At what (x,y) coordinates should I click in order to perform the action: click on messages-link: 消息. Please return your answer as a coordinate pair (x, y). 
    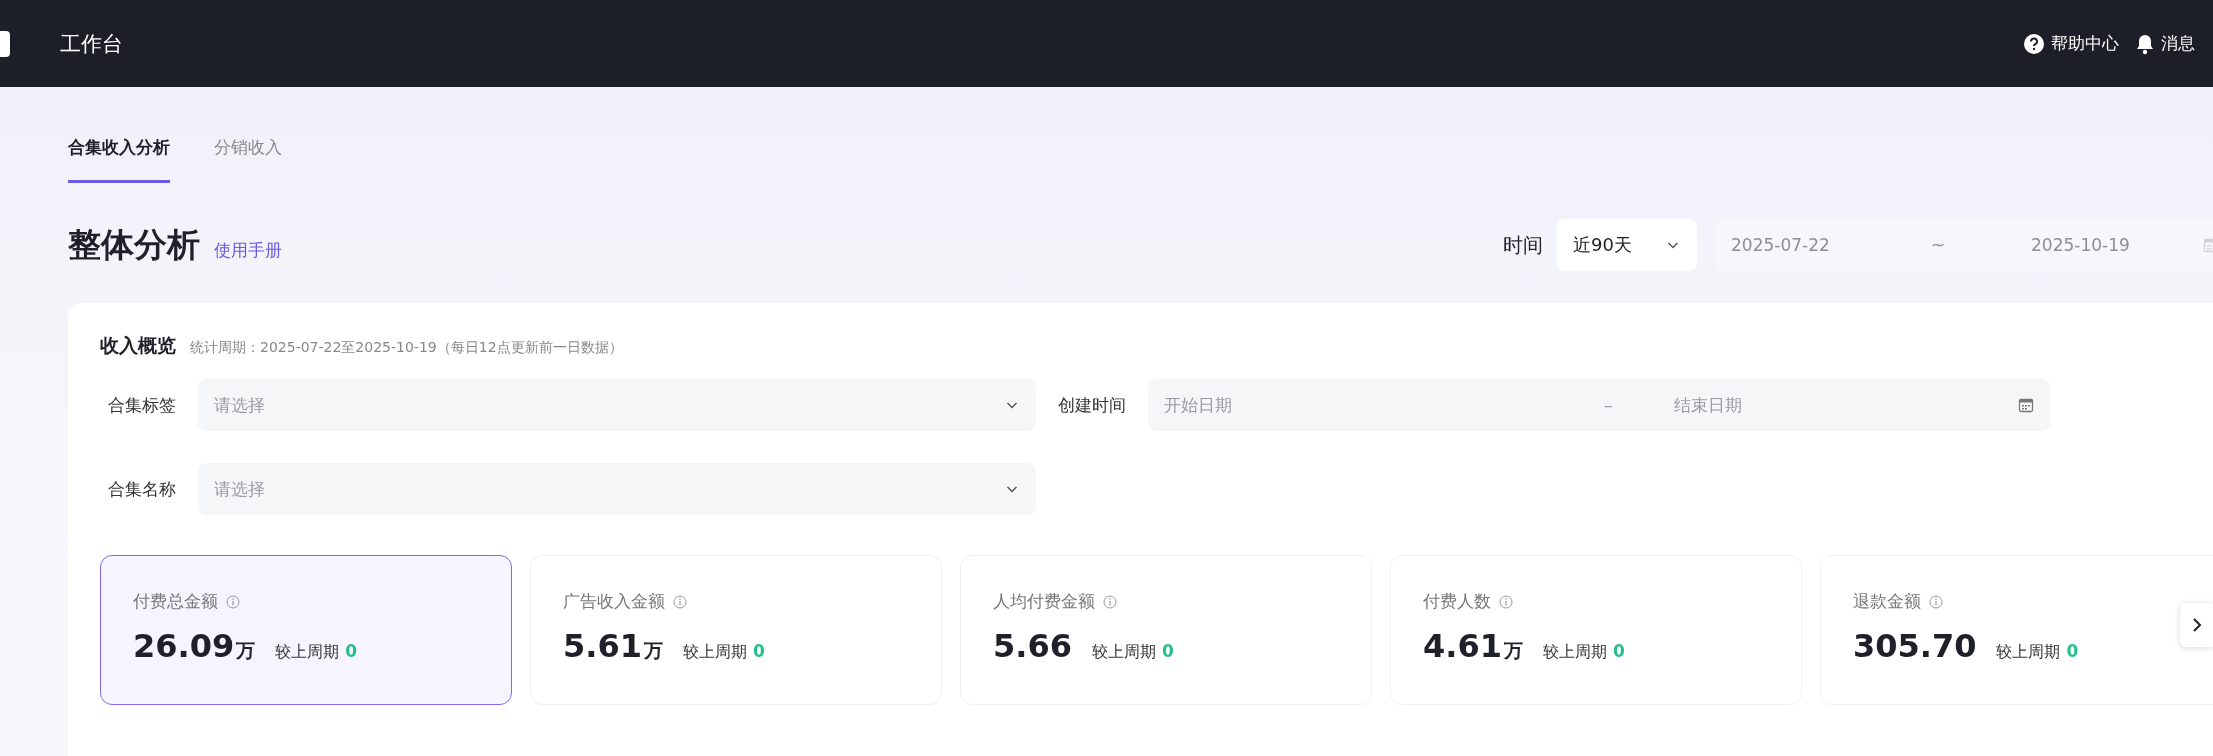
    Looking at the image, I should click on (2165, 43).